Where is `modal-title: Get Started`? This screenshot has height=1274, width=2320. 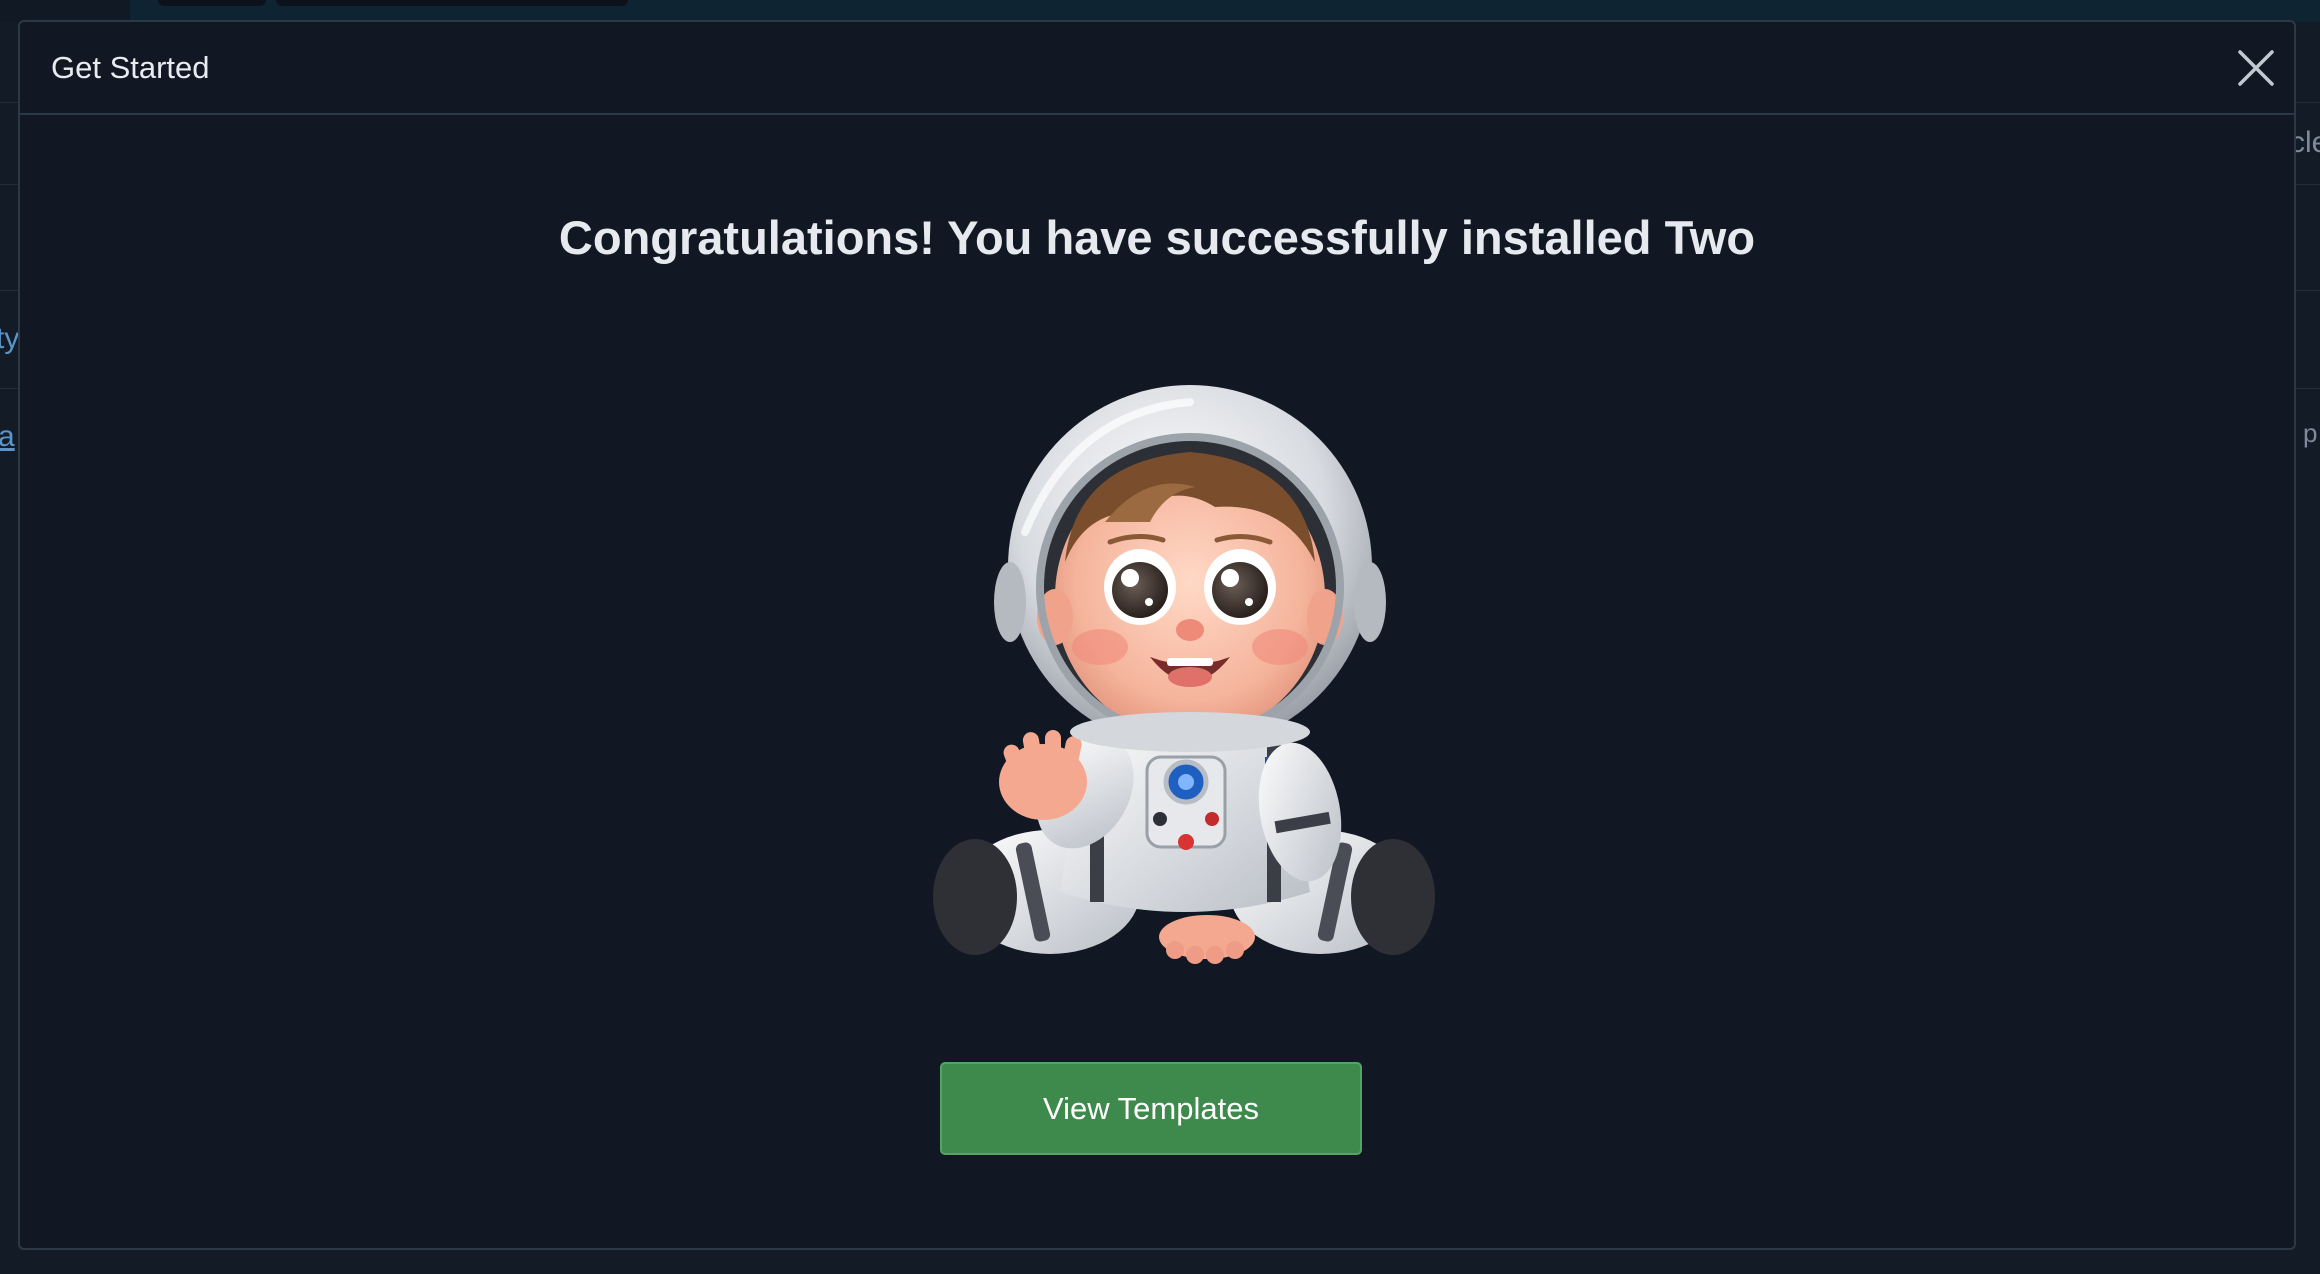
modal-title: Get Started is located at coordinates (130, 67).